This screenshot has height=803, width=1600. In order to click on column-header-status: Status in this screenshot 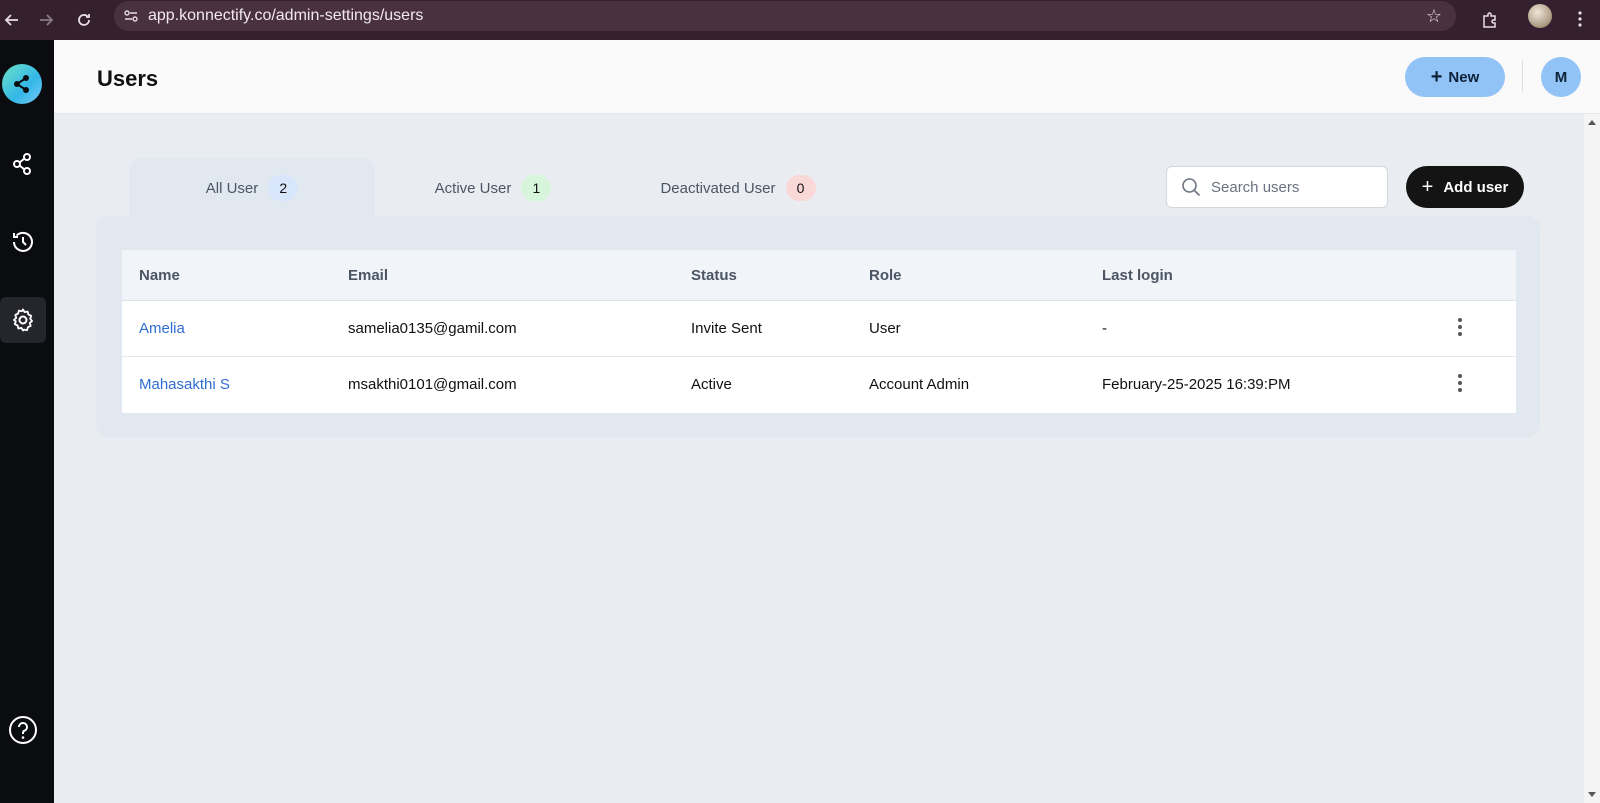, I will do `click(714, 275)`.